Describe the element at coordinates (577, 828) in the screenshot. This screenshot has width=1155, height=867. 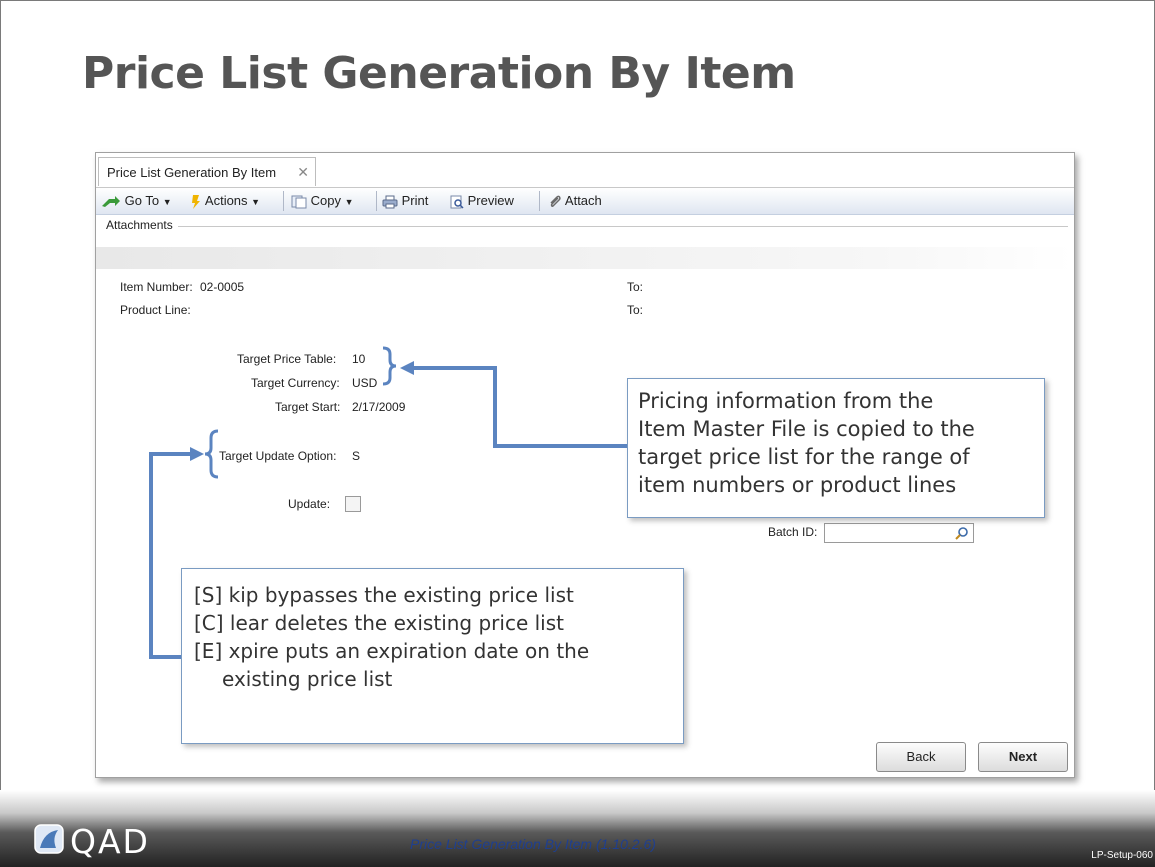
I see `slide-footer` at that location.